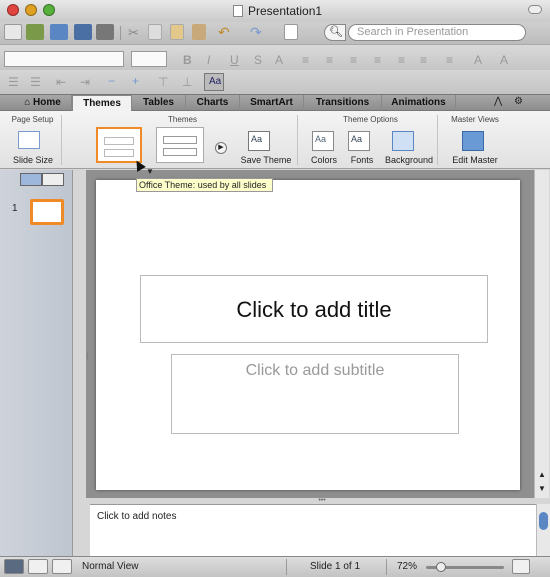 The width and height of the screenshot is (550, 577). I want to click on theme-office, so click(119, 145).